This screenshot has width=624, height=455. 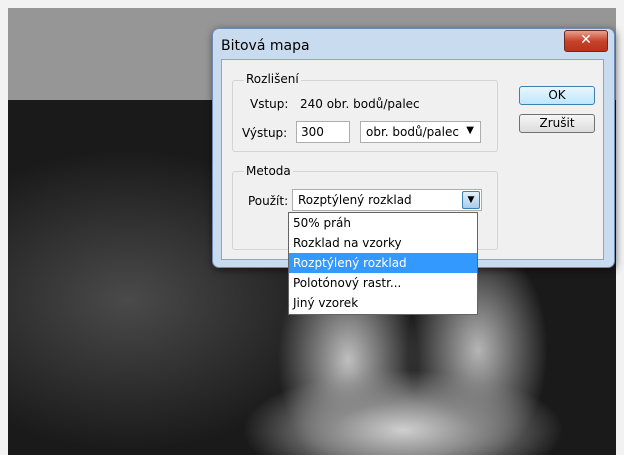 I want to click on dialog-title: Bitová mapa, so click(x=265, y=46).